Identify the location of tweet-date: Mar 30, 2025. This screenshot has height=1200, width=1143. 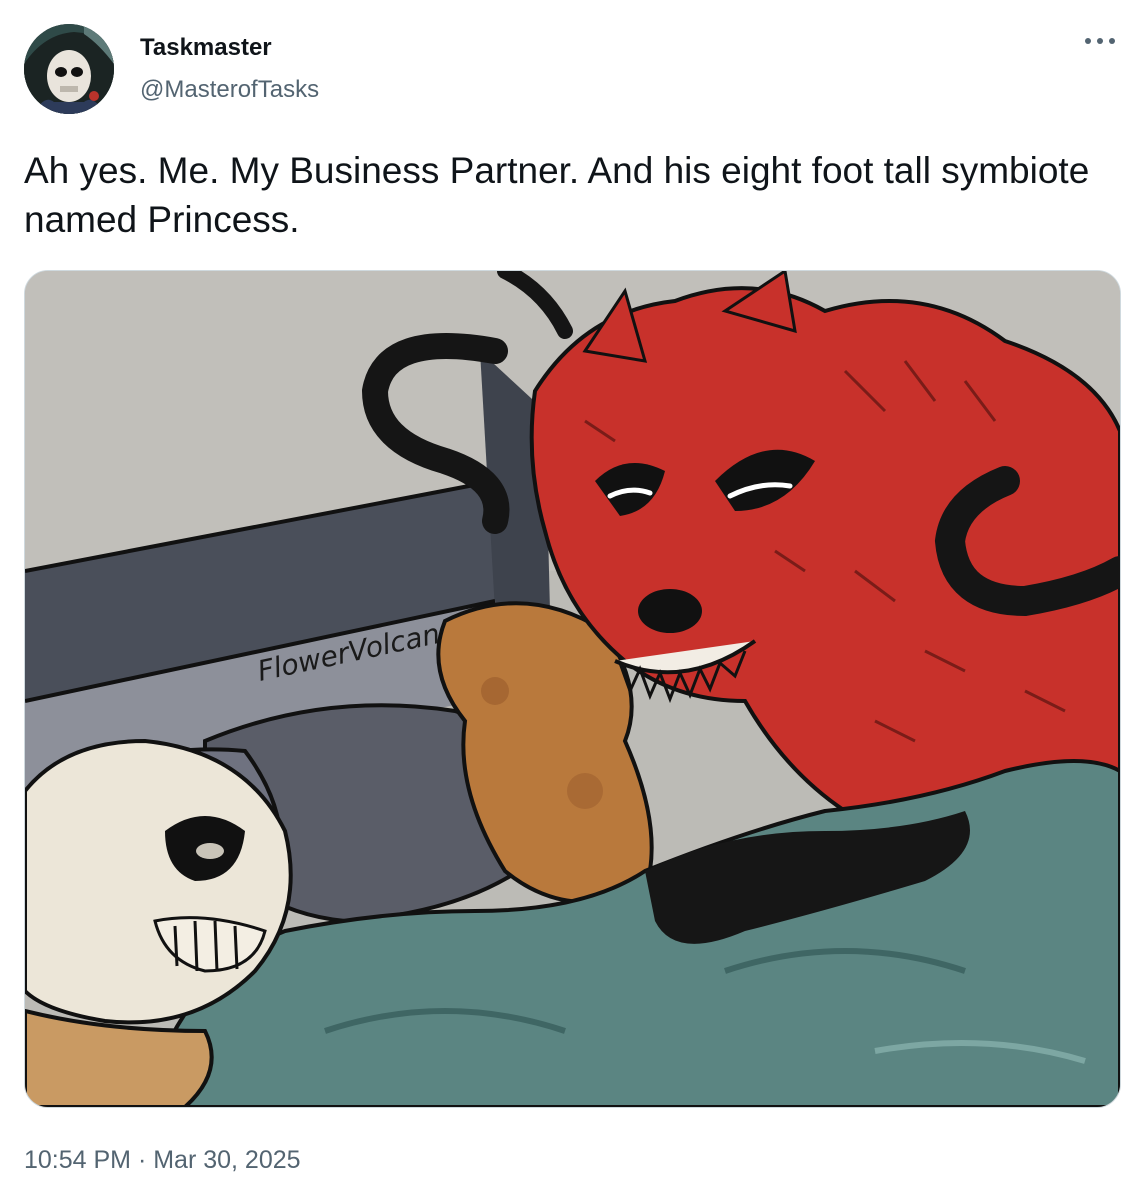
(227, 1160).